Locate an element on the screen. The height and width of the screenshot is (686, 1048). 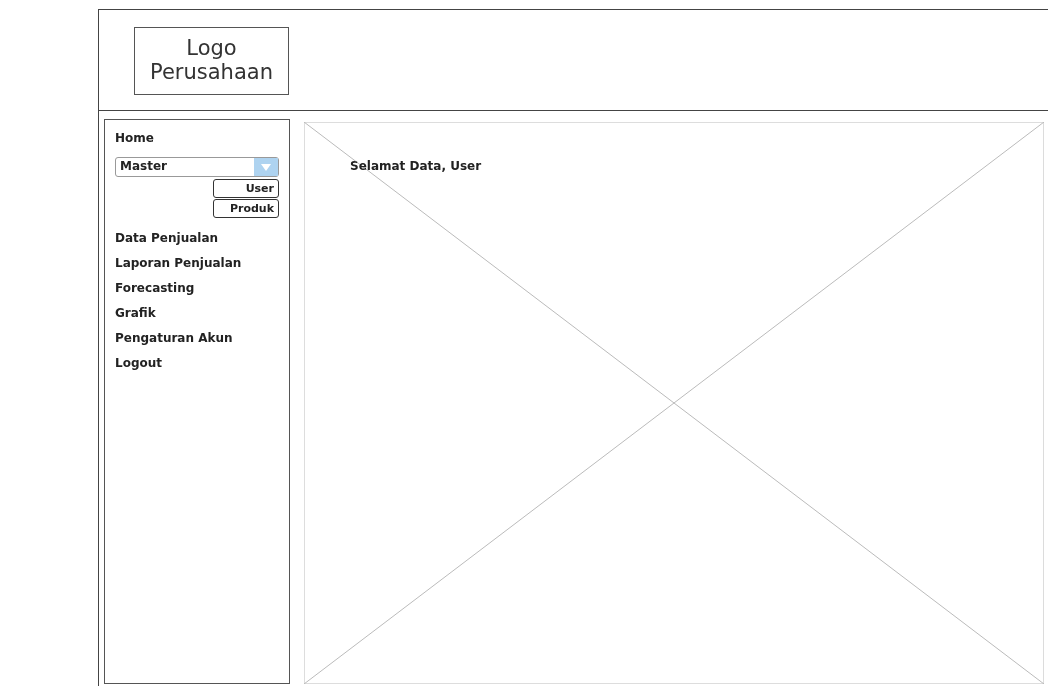
sidebar-link: Forecasting is located at coordinates (197, 288).